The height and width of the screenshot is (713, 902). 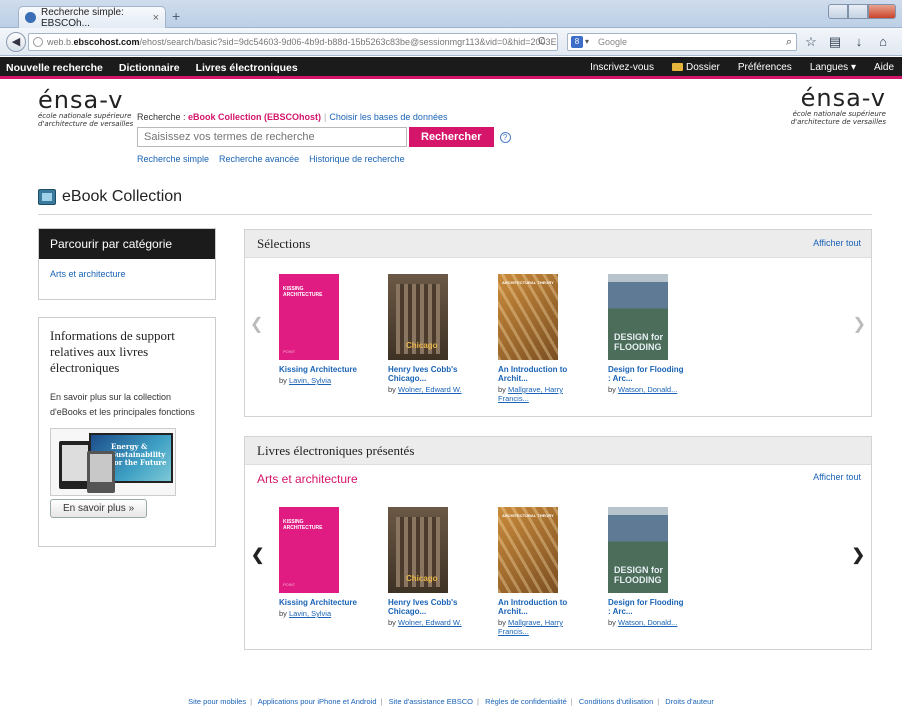 I want to click on search-history-link: Historique de recherche, so click(x=357, y=159).